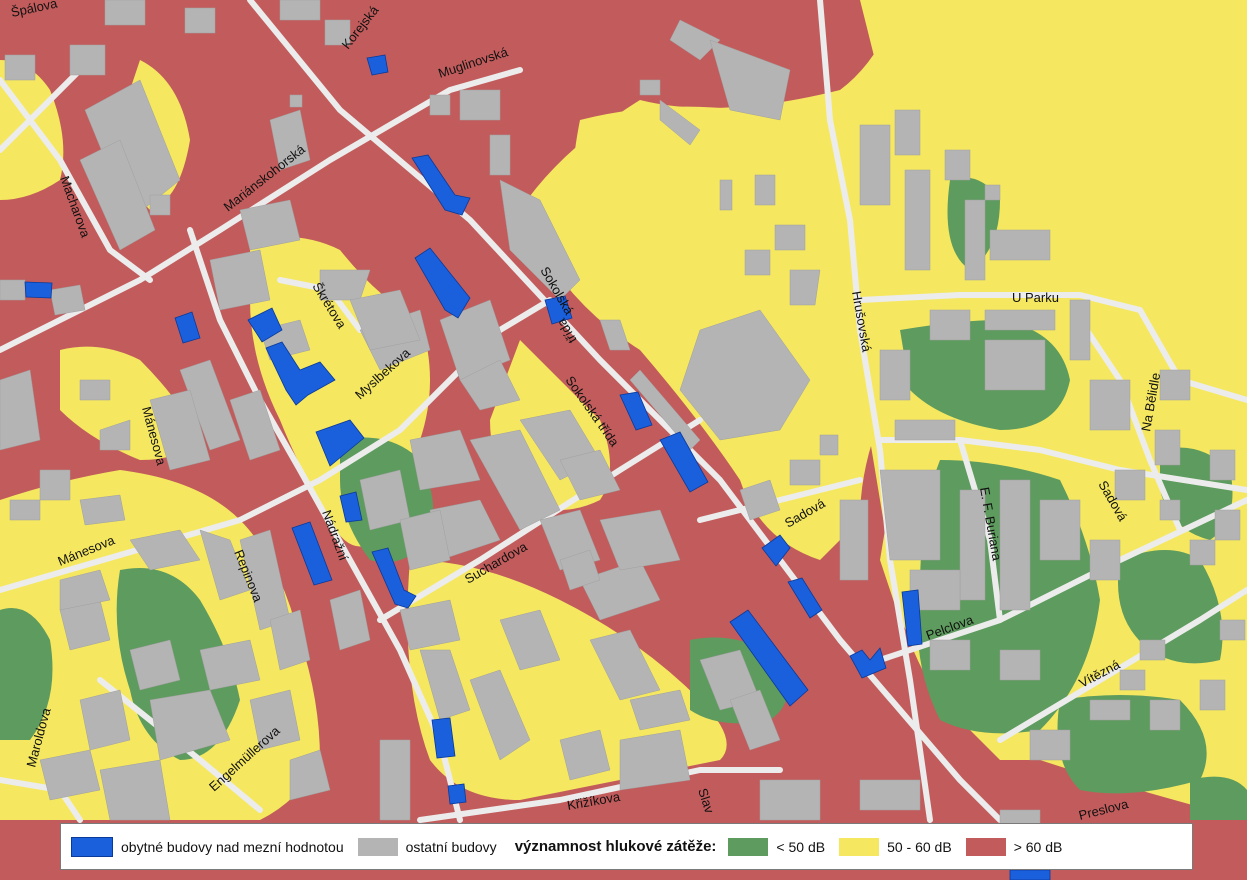 This screenshot has height=880, width=1247. I want to click on legend-other-label: ostatní budovy, so click(451, 846).